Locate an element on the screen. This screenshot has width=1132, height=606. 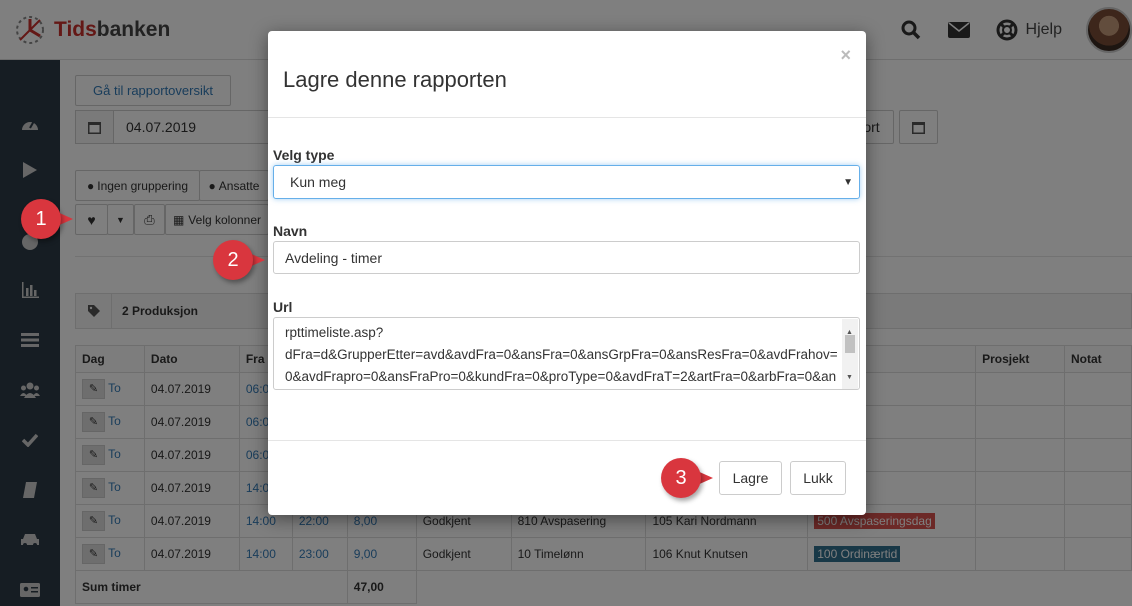
save-button: Lagre is located at coordinates (750, 478).